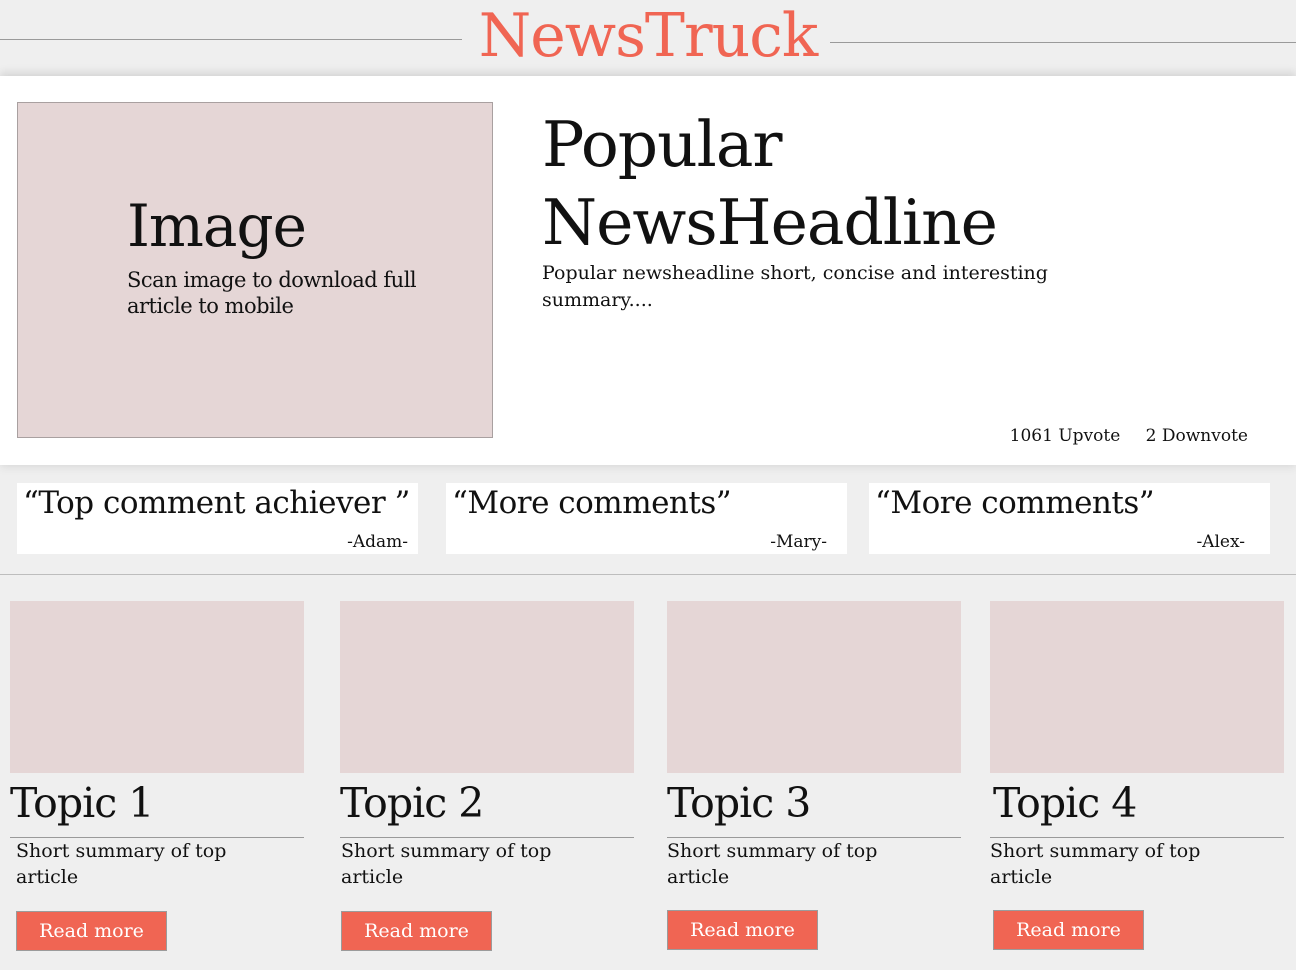  Describe the element at coordinates (82, 803) in the screenshot. I see `topic-title: Topic 1` at that location.